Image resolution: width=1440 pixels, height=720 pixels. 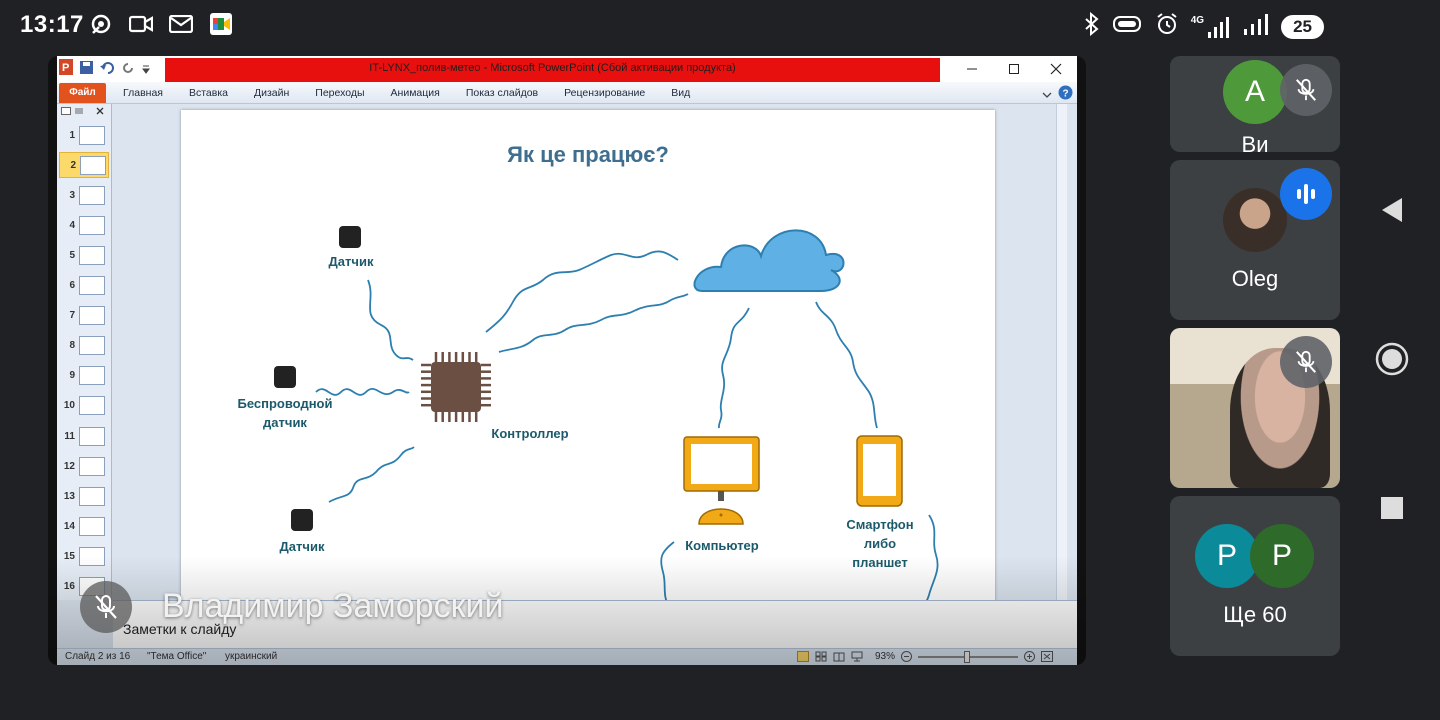 I want to click on maximize-button, so click(x=1014, y=69).